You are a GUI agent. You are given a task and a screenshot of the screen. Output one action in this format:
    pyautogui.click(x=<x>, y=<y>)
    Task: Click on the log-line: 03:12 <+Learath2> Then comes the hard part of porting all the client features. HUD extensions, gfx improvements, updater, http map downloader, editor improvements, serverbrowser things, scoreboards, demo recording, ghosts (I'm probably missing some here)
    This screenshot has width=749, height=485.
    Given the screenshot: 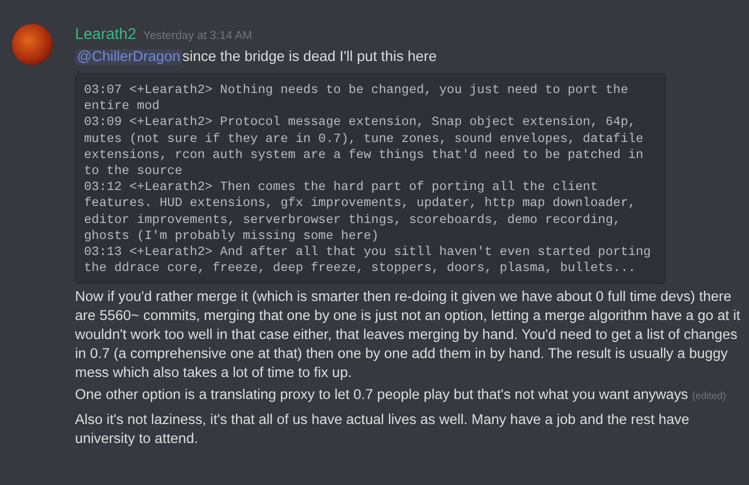 What is the action you would take?
    pyautogui.click(x=360, y=211)
    